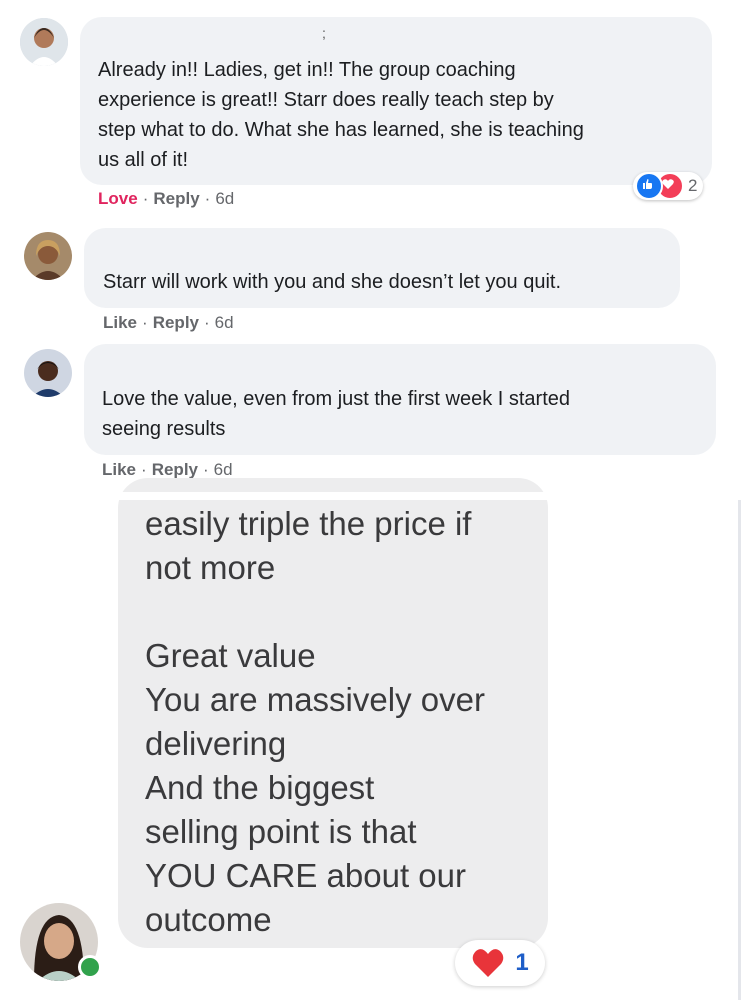 The image size is (750, 1000). I want to click on message-line: outcome, so click(208, 919).